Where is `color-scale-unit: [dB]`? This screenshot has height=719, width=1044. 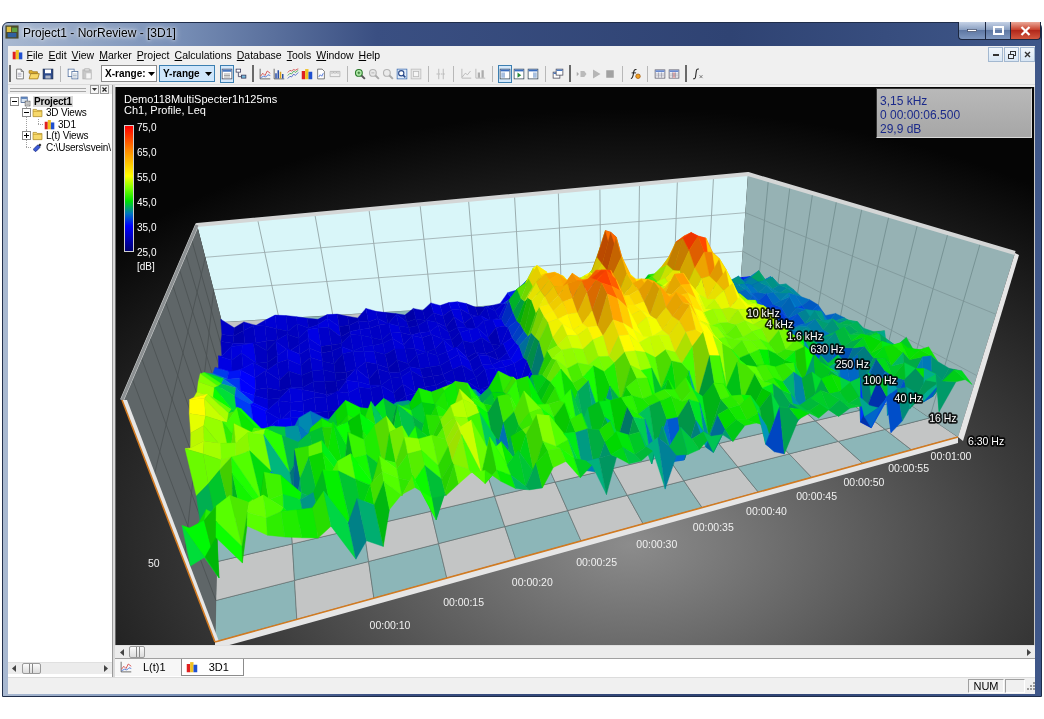 color-scale-unit: [dB] is located at coordinates (146, 267).